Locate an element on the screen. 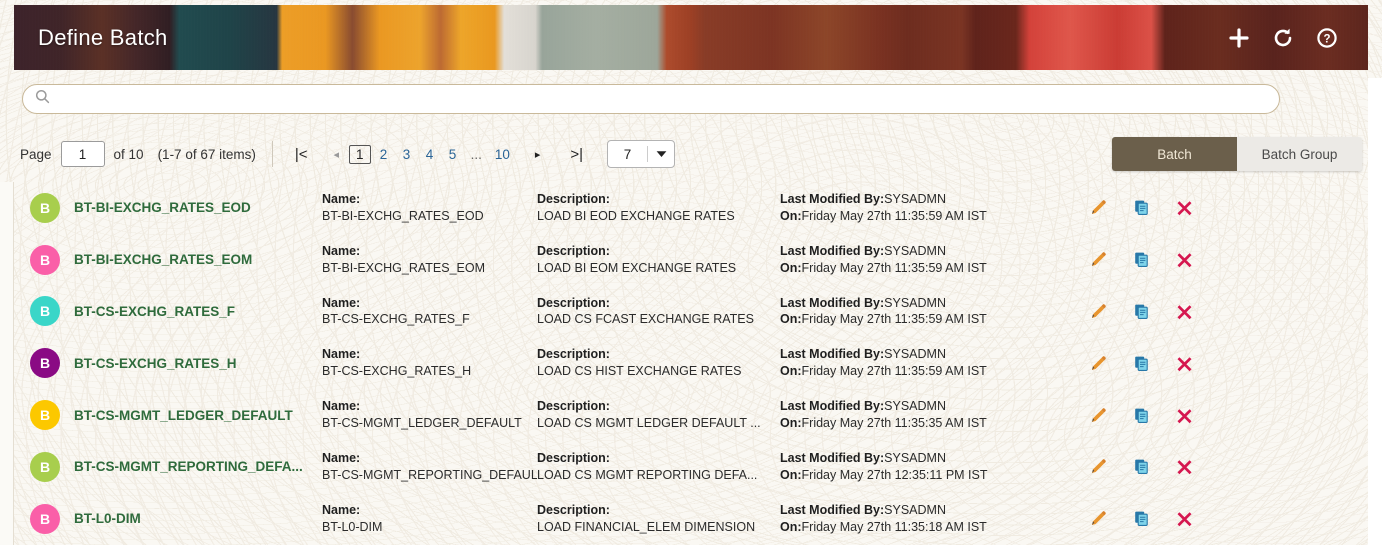 The image size is (1382, 545). name-cell: Name: BT-BI-EXCHG_RATES_EOM is located at coordinates (429, 260).